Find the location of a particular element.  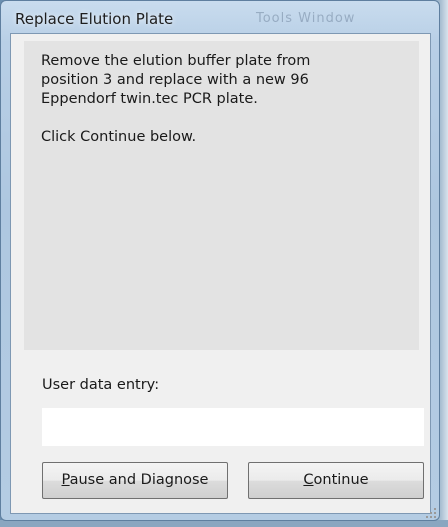

continue-mnemonic: C is located at coordinates (308, 480).